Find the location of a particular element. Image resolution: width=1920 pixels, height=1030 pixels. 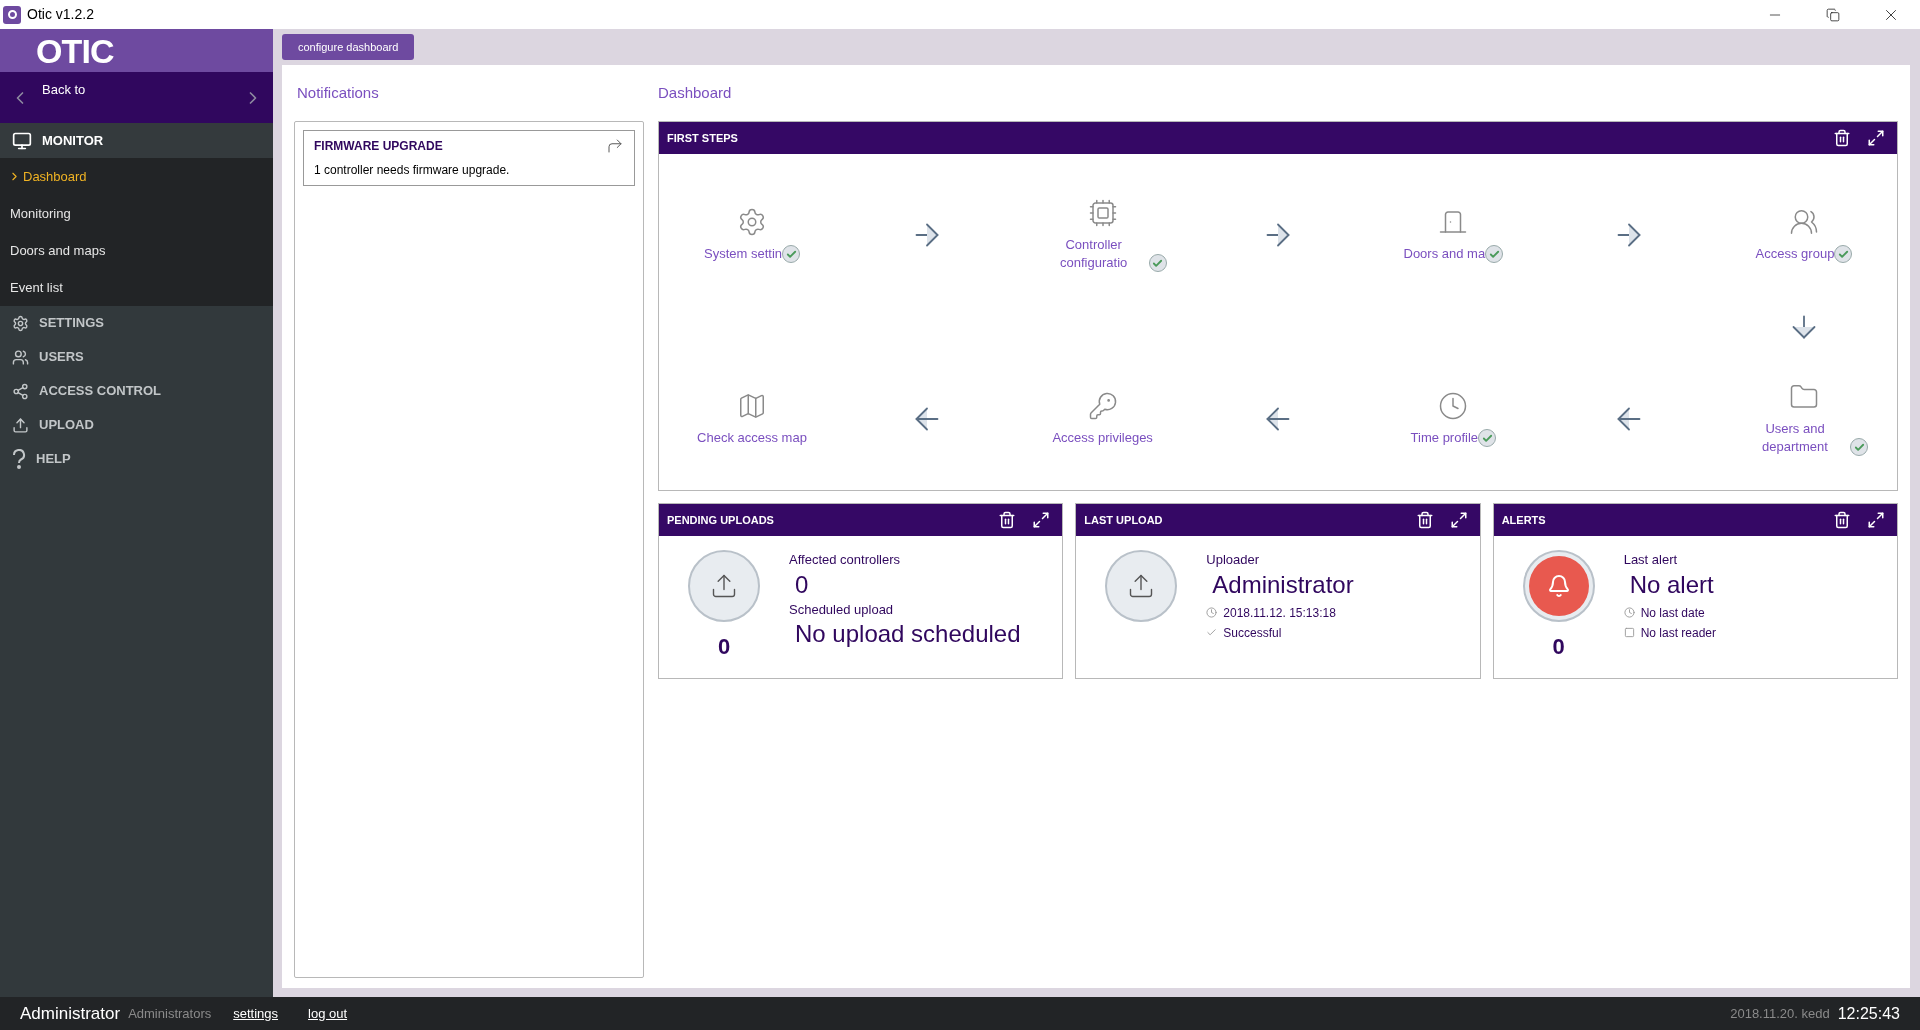

detail-text: Successful is located at coordinates (1252, 633).